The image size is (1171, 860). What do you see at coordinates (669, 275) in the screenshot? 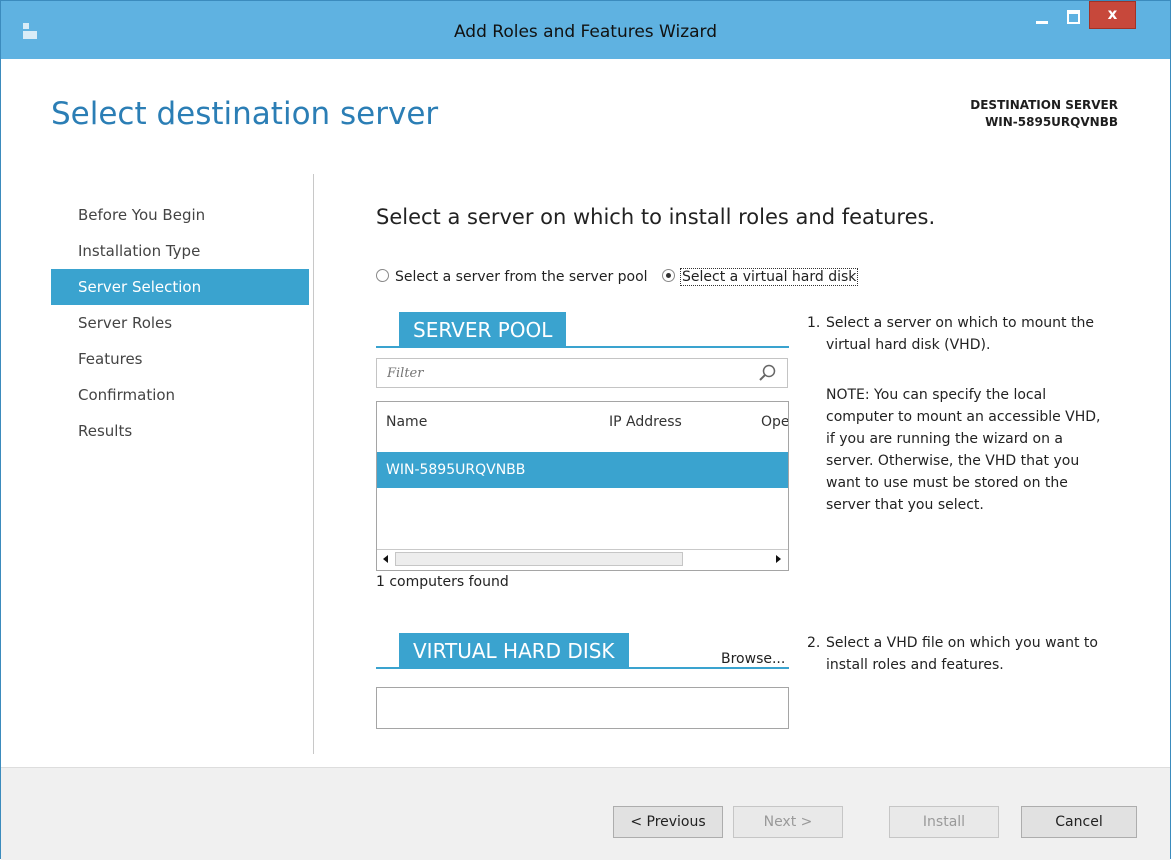
I see `vhd-radio` at bounding box center [669, 275].